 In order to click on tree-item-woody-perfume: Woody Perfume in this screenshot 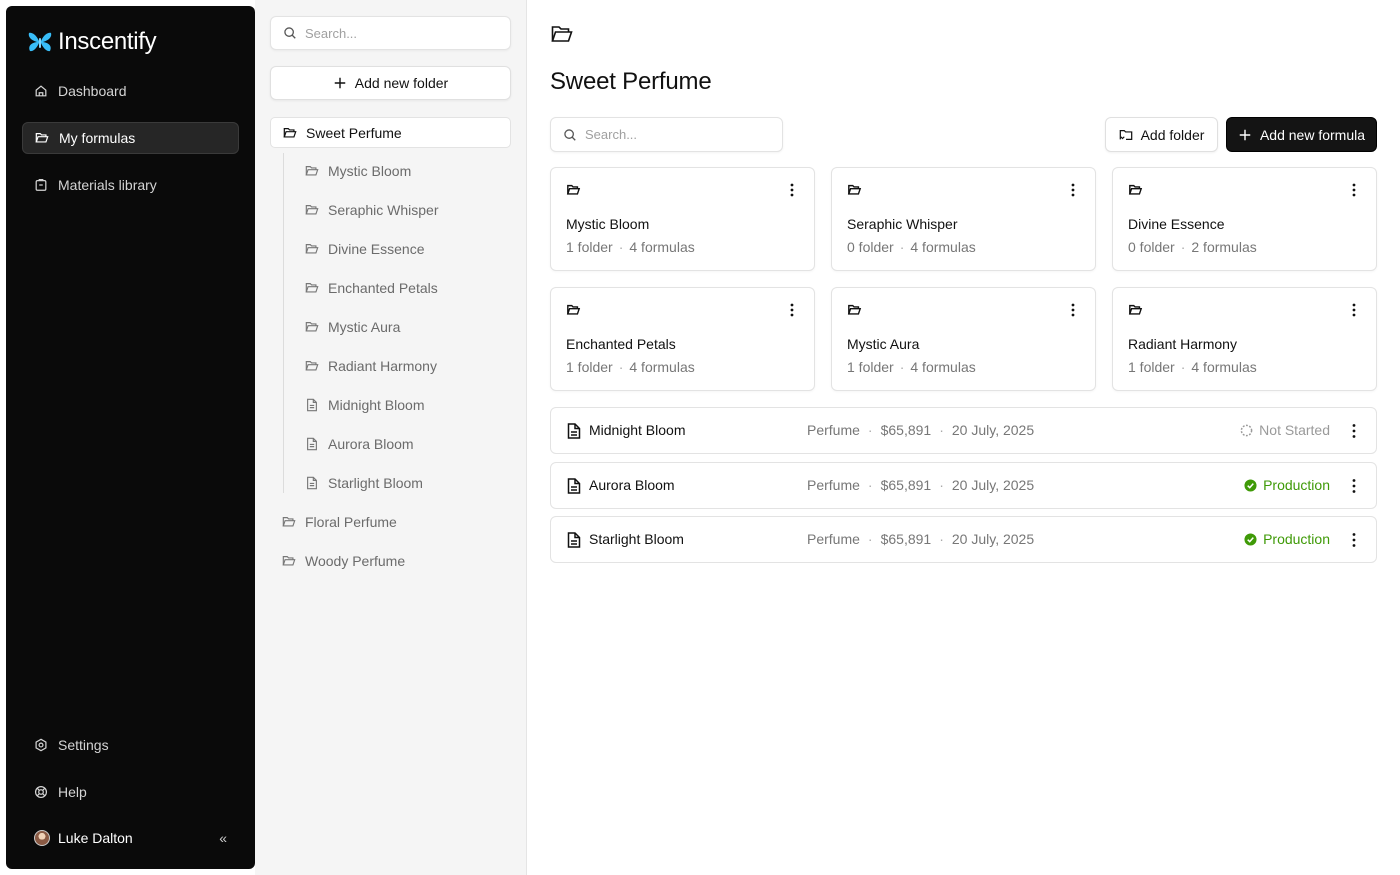, I will do `click(343, 561)`.